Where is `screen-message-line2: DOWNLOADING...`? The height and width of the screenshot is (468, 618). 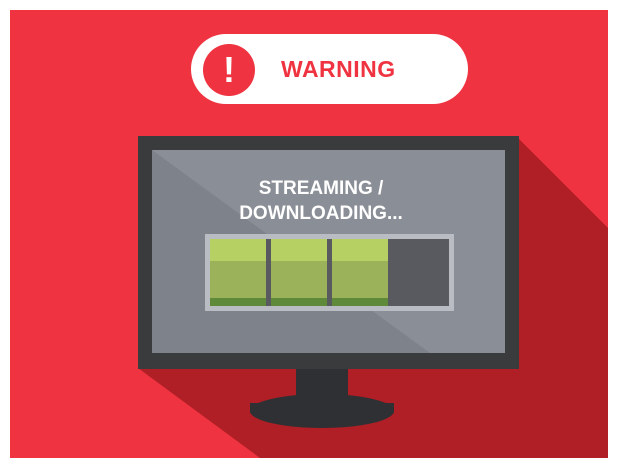 screen-message-line2: DOWNLOADING... is located at coordinates (321, 213).